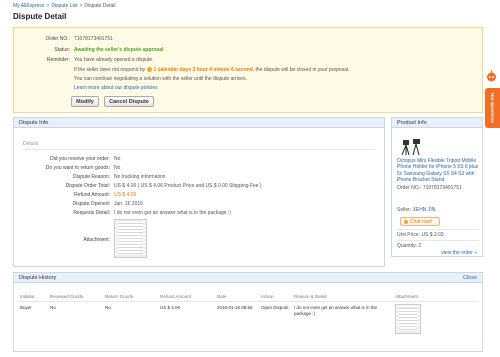 This screenshot has width=500, height=357. What do you see at coordinates (406, 221) in the screenshot?
I see `chat-icon` at bounding box center [406, 221].